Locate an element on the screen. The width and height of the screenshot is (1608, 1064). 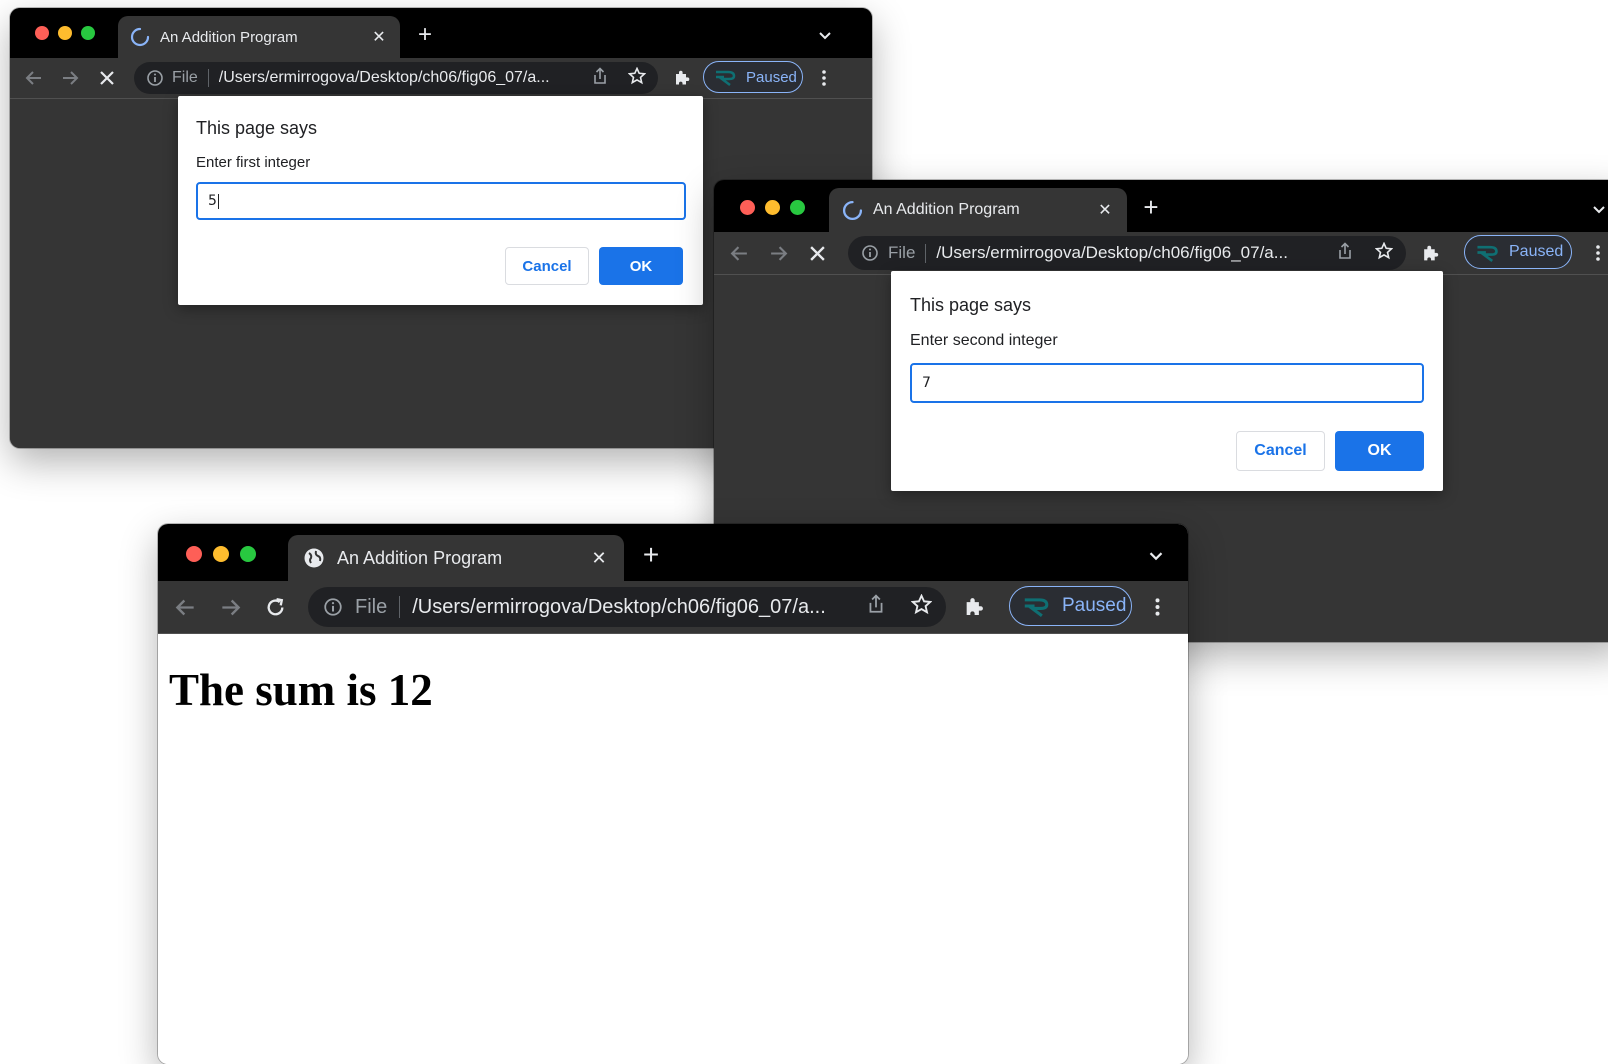
integer-input-field: 5 is located at coordinates (441, 201).